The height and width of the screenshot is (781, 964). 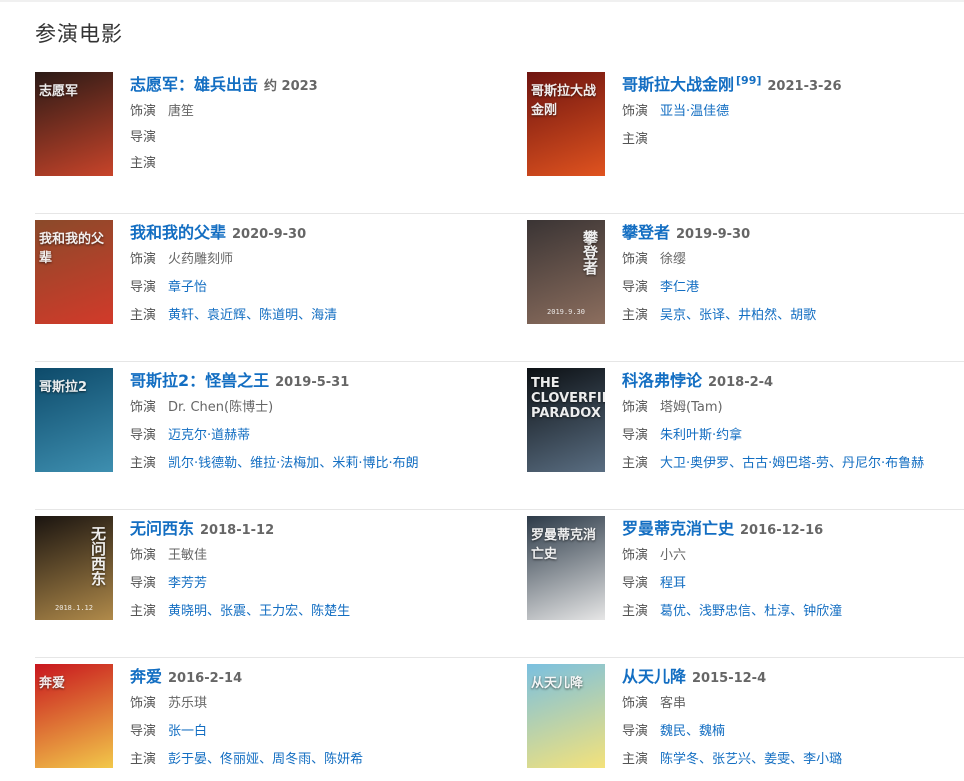 I want to click on star-link: 陈妍希, so click(x=343, y=759).